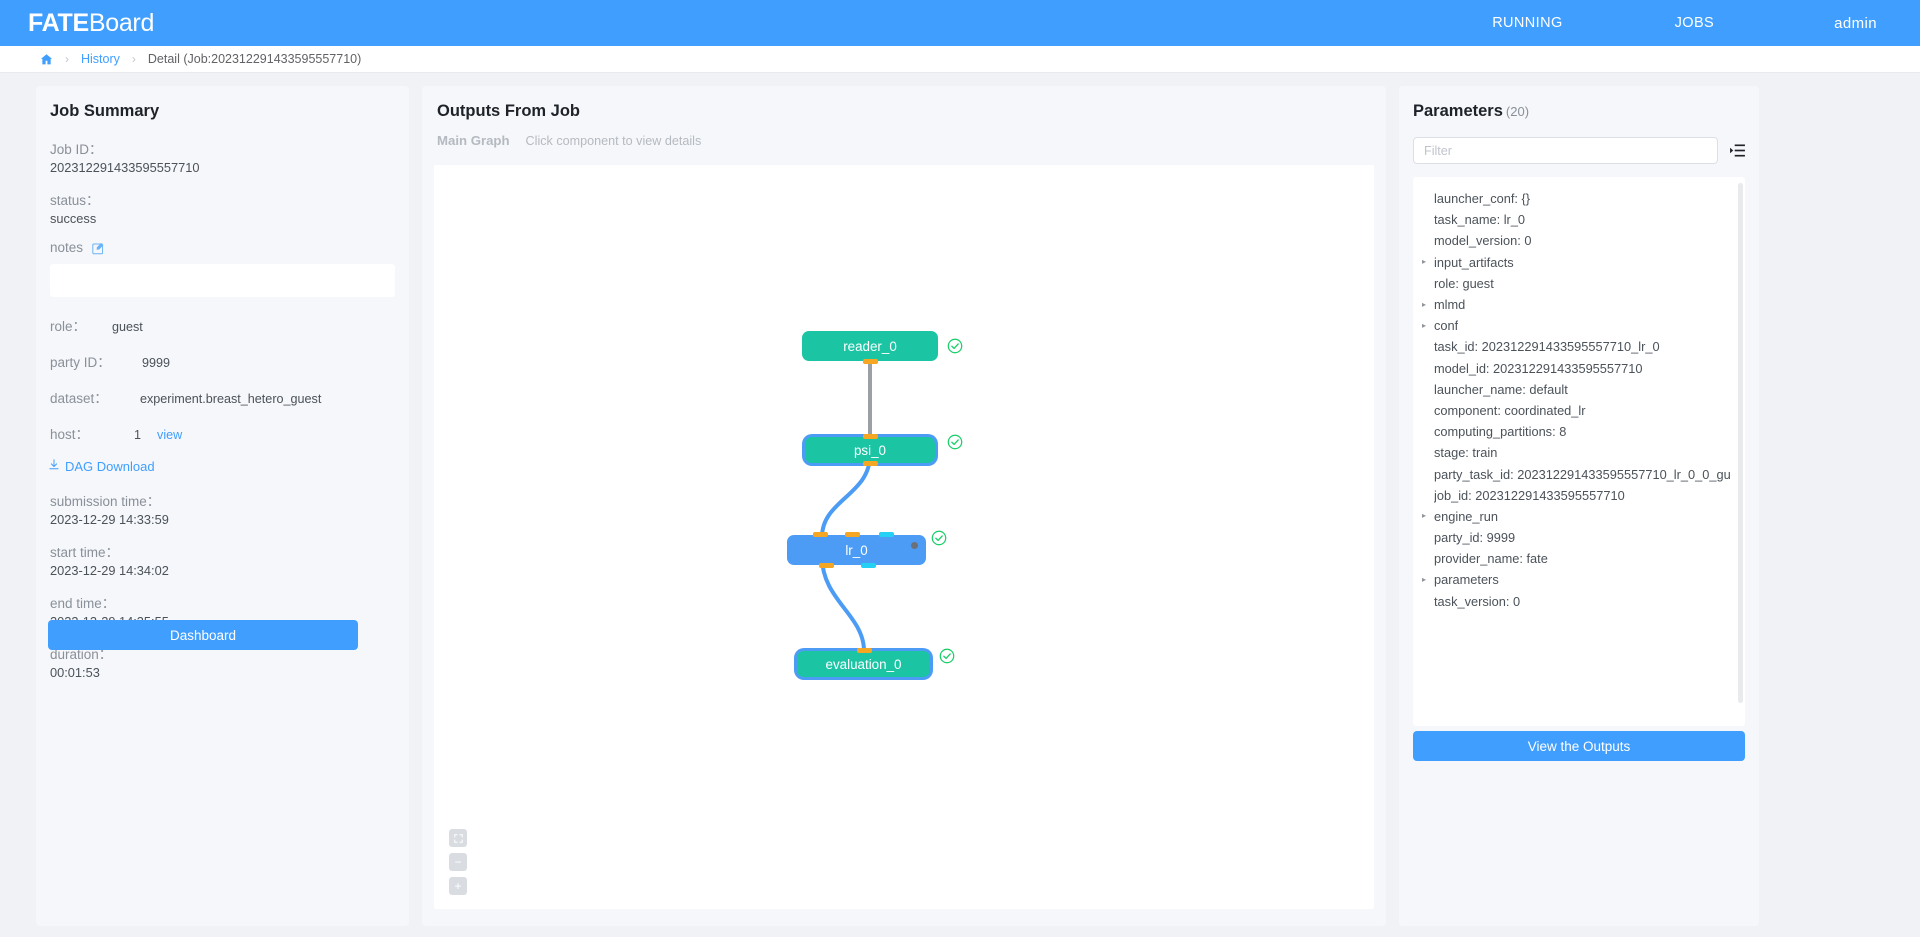  What do you see at coordinates (68, 326) in the screenshot?
I see `role-label: role：` at bounding box center [68, 326].